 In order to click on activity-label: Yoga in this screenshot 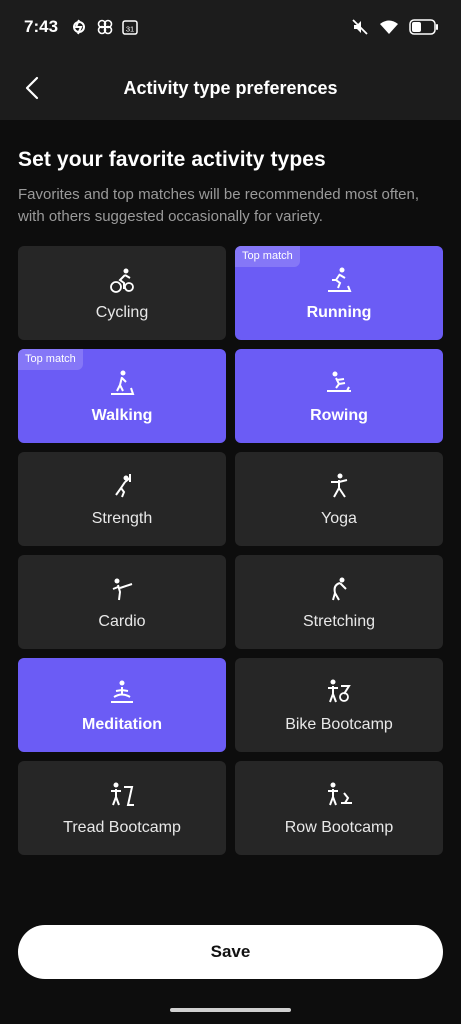, I will do `click(339, 518)`.